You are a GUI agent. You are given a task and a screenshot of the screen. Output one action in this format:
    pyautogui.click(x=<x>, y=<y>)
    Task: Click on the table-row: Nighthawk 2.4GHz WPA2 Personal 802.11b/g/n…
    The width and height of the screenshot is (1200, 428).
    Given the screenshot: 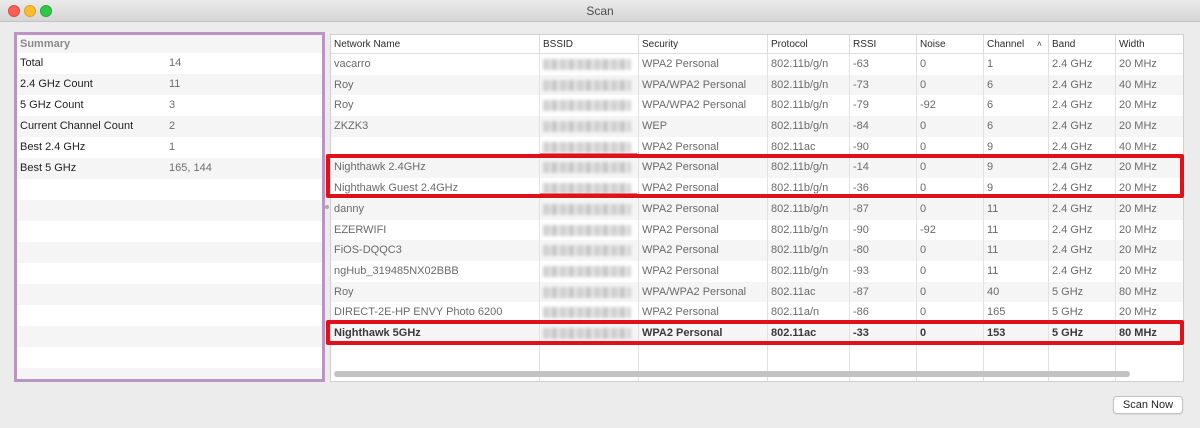 What is the action you would take?
    pyautogui.click(x=757, y=168)
    